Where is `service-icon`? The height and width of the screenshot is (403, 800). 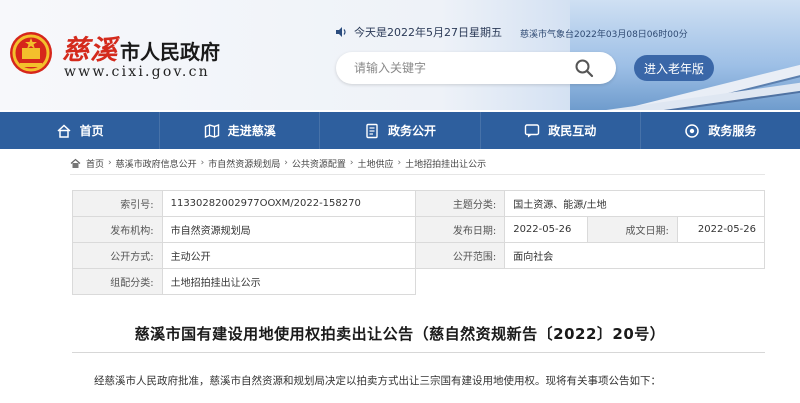 service-icon is located at coordinates (692, 130).